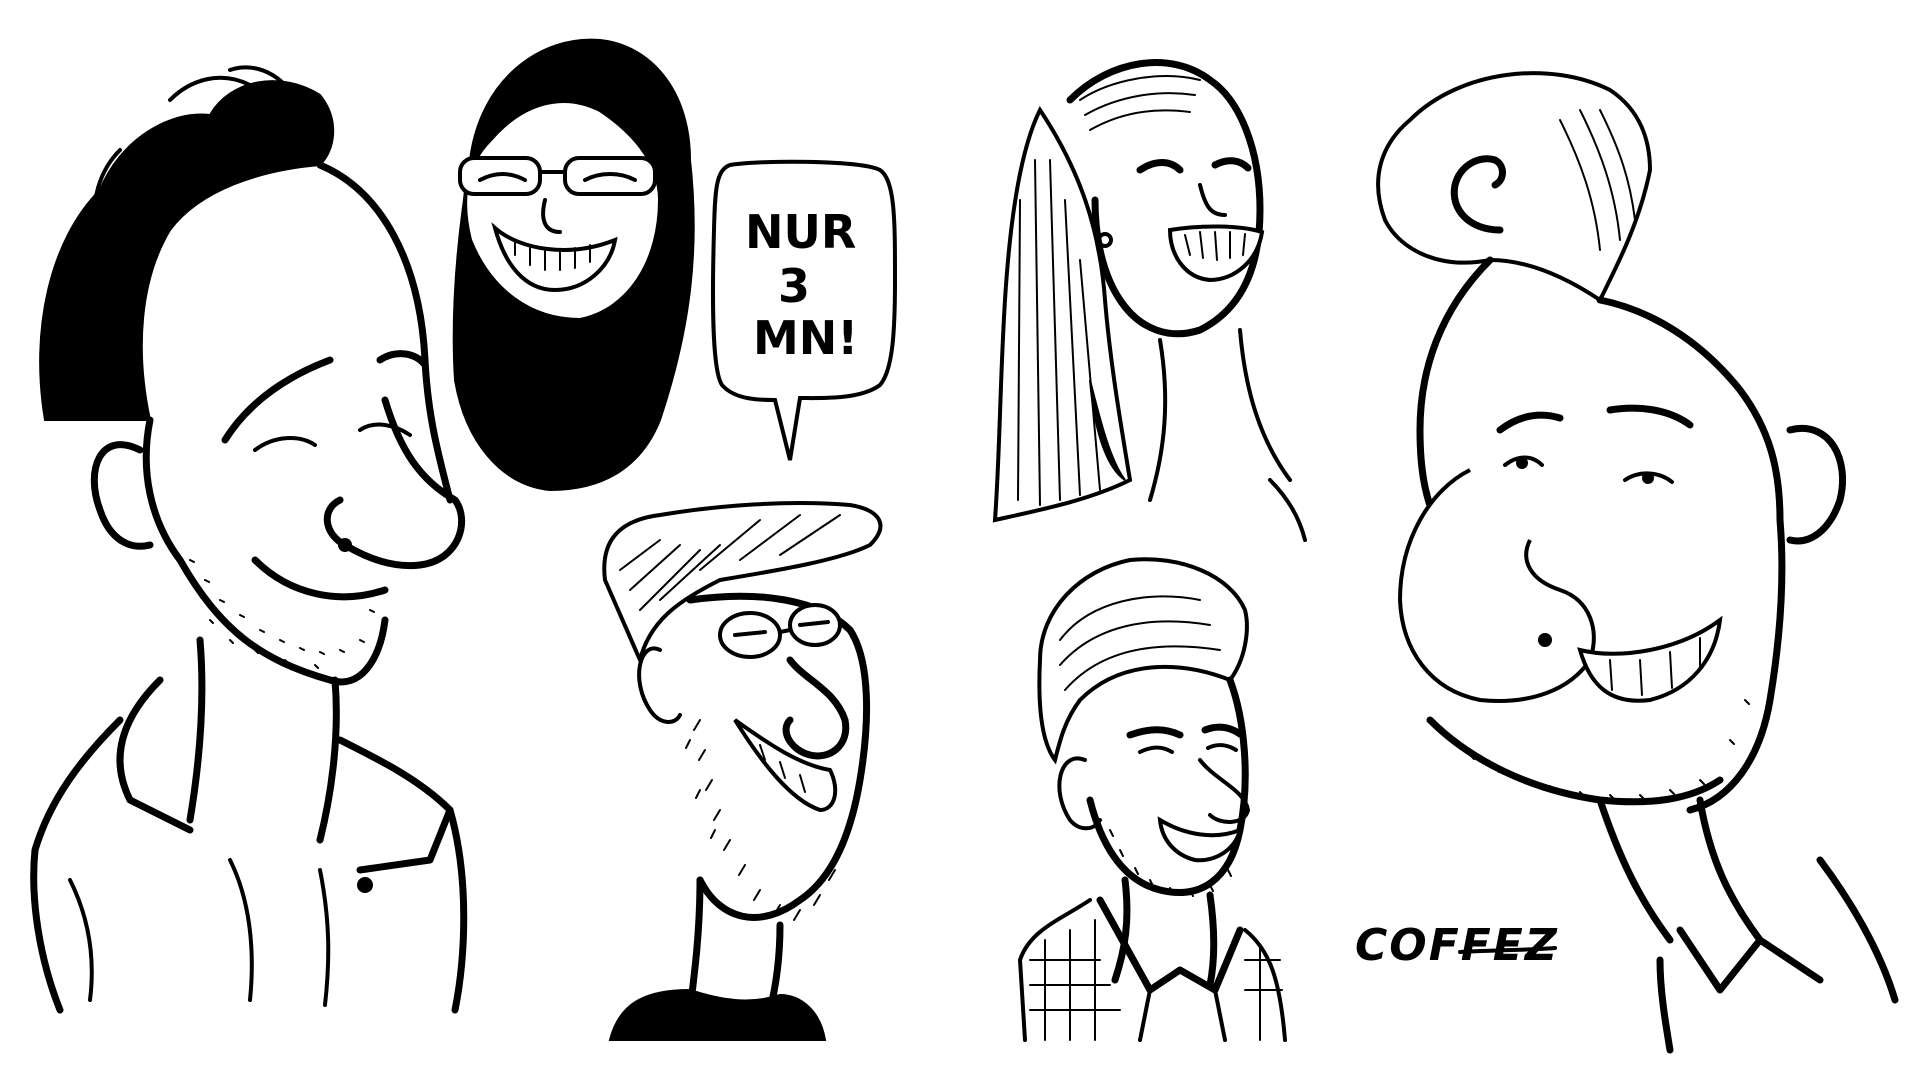  I want to click on caricature-woman-ponytail-laughing, so click(1149, 300).